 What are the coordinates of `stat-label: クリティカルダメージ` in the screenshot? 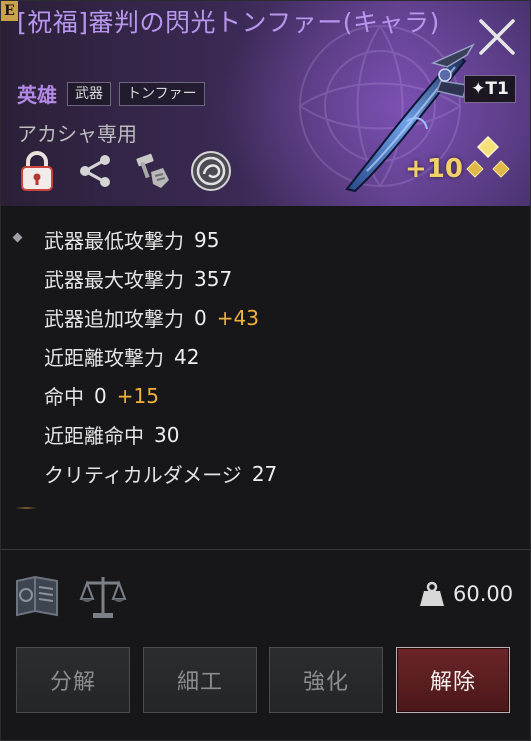 It's located at (143, 475).